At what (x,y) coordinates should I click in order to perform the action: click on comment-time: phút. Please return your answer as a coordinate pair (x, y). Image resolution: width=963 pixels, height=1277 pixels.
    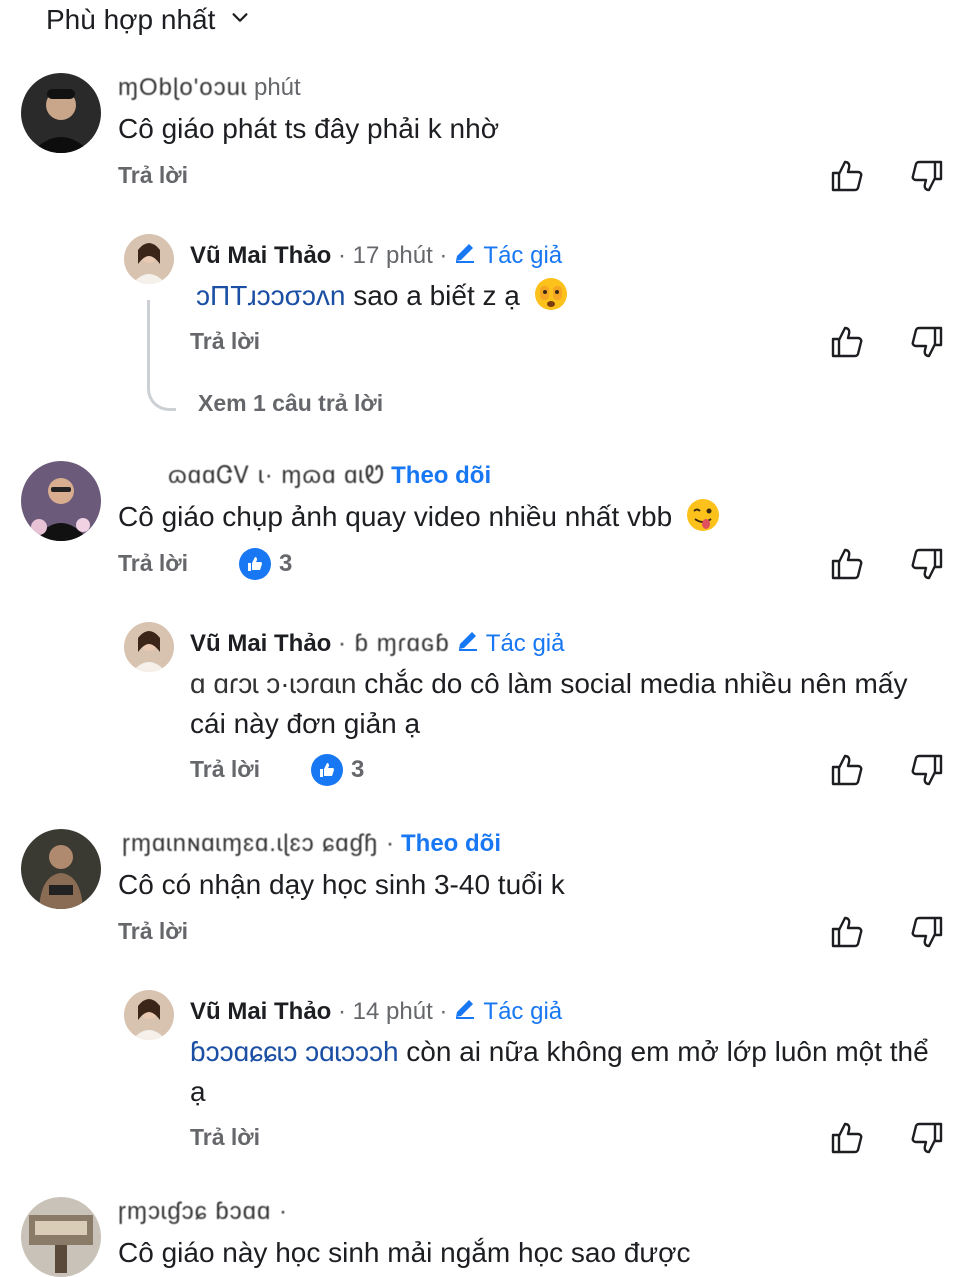
    Looking at the image, I should click on (277, 87).